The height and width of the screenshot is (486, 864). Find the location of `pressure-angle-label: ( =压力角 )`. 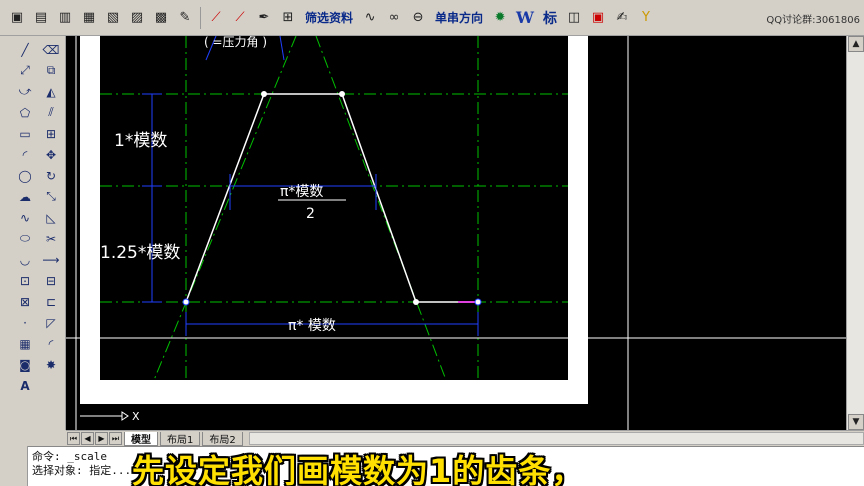

pressure-angle-label: ( =压力角 ) is located at coordinates (235, 42).